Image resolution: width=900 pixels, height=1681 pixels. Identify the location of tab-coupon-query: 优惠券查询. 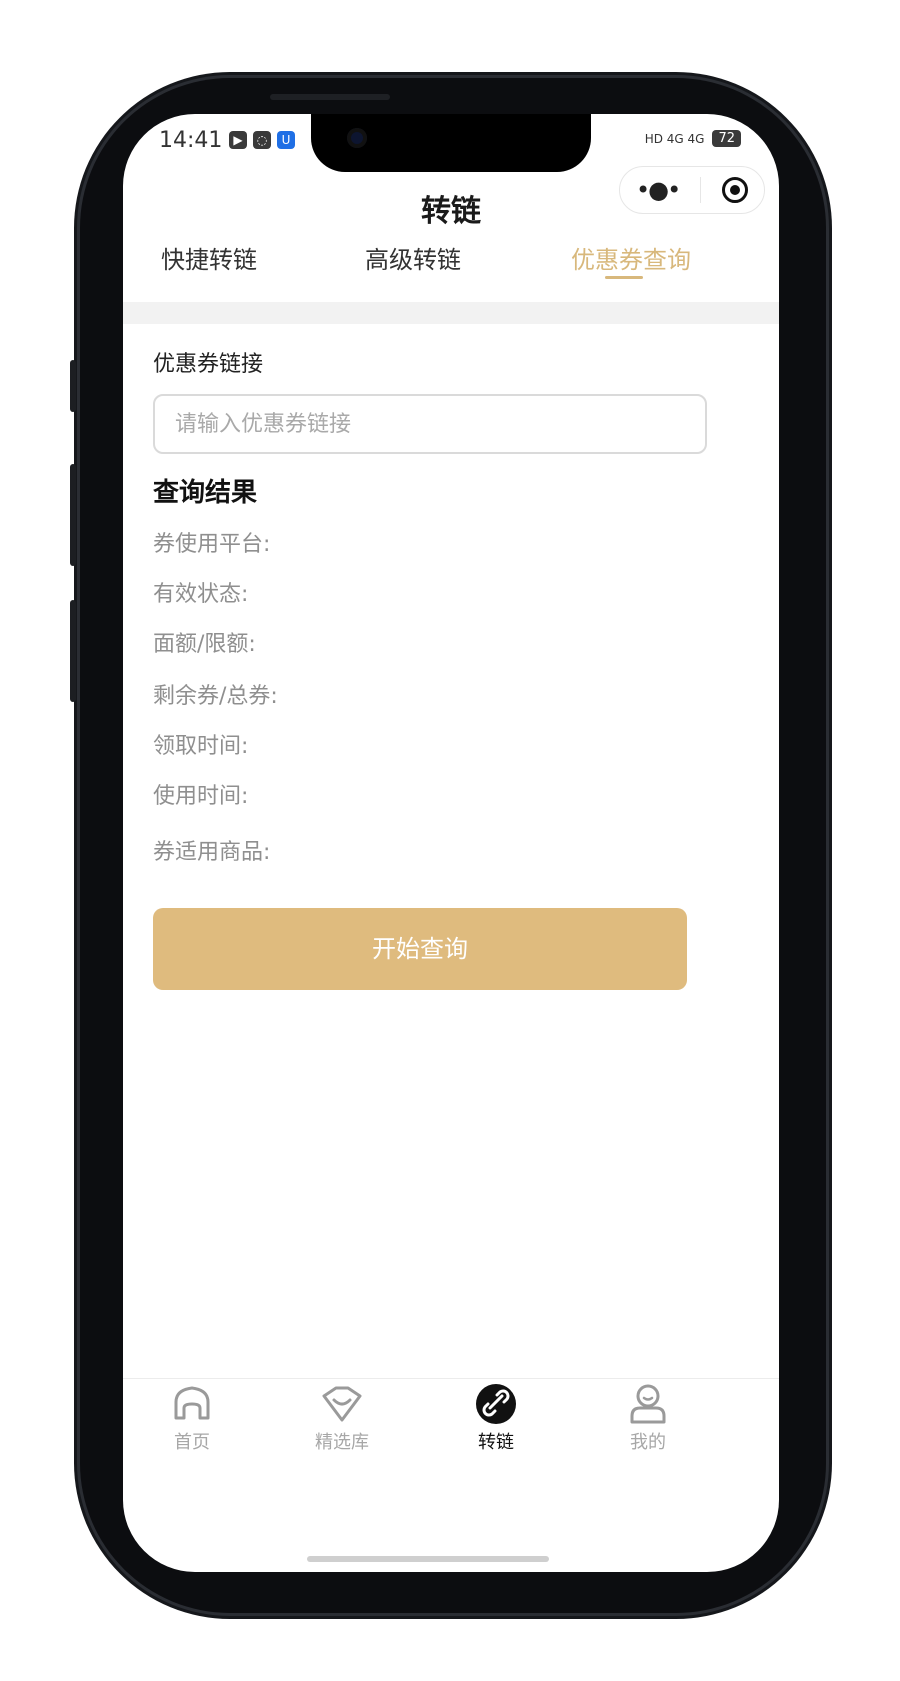
(631, 257).